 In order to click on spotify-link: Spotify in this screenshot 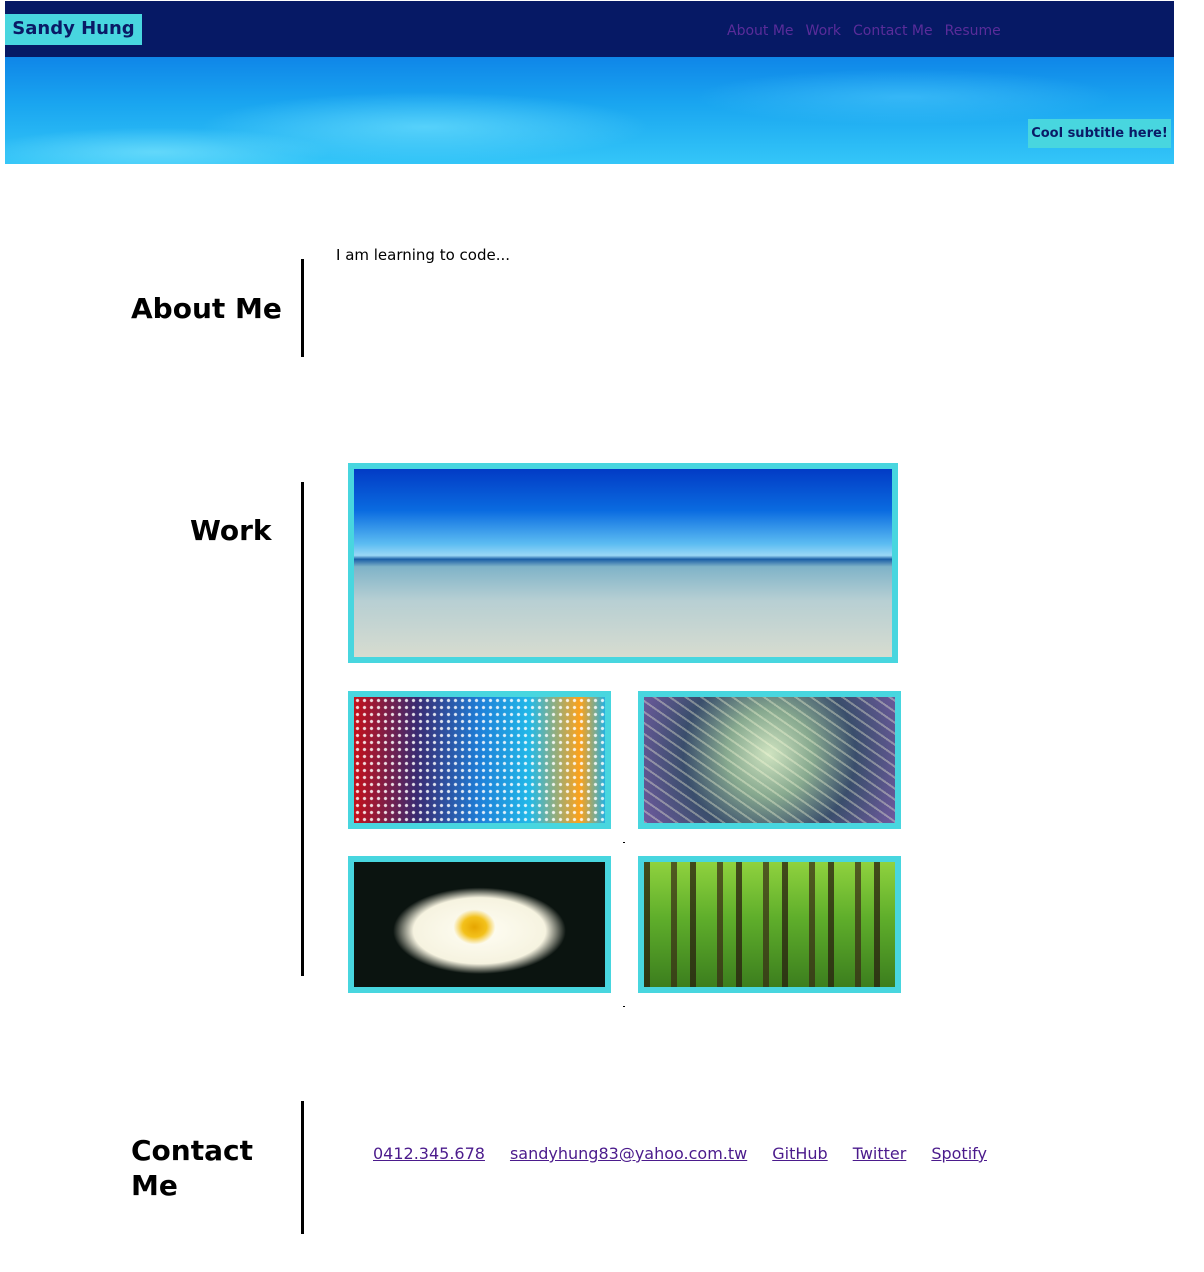, I will do `click(959, 1153)`.